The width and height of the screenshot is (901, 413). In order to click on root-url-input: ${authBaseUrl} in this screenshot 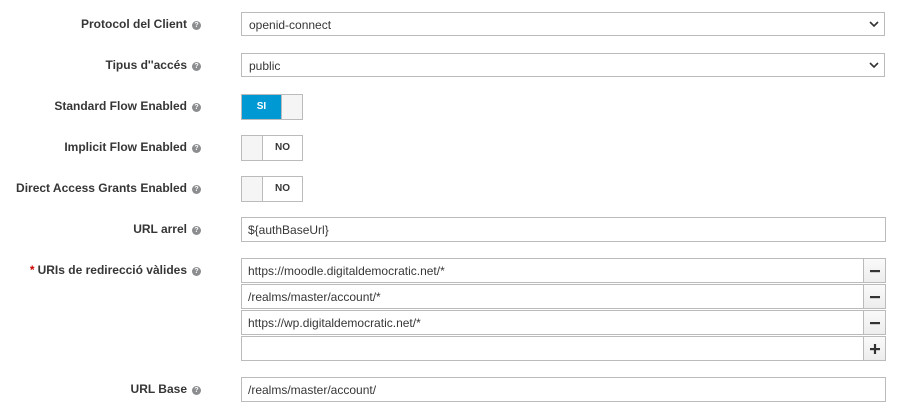, I will do `click(563, 229)`.